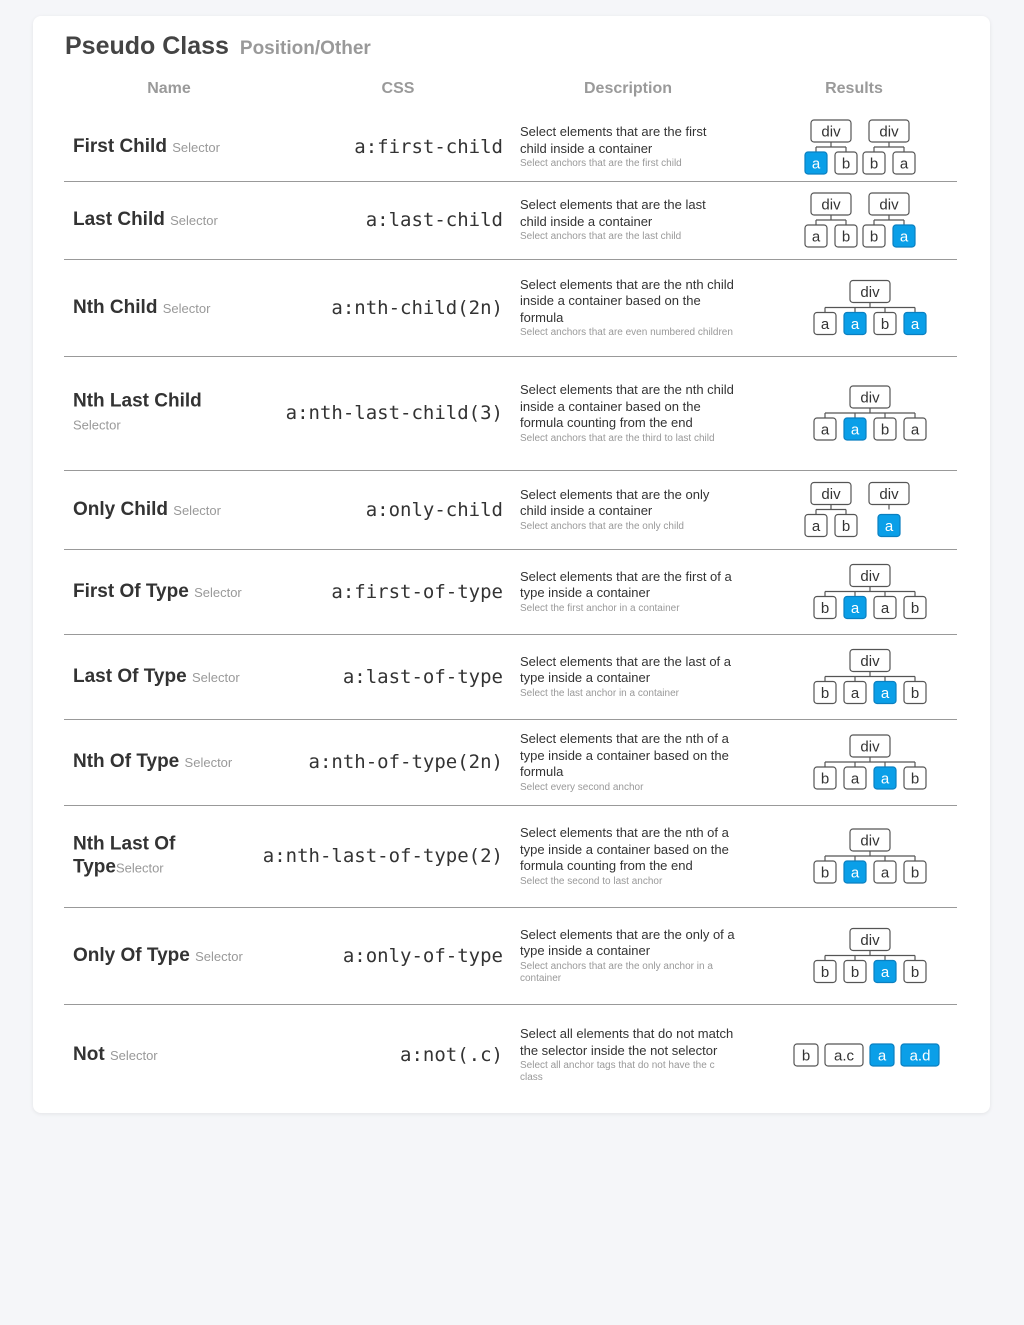 The height and width of the screenshot is (1325, 1024). What do you see at coordinates (860, 220) in the screenshot?
I see `tree-svg: diva bdivb a` at bounding box center [860, 220].